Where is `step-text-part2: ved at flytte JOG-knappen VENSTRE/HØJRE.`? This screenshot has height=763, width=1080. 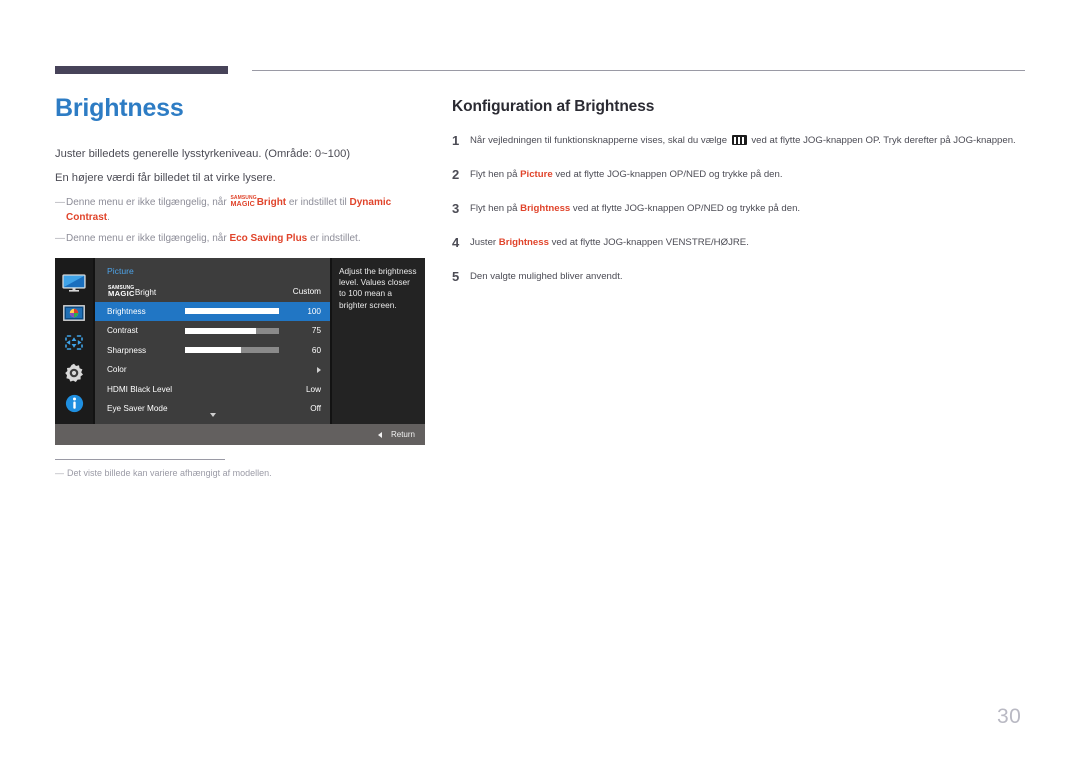 step-text-part2: ved at flytte JOG-knappen VENSTRE/HØJRE. is located at coordinates (648, 242).